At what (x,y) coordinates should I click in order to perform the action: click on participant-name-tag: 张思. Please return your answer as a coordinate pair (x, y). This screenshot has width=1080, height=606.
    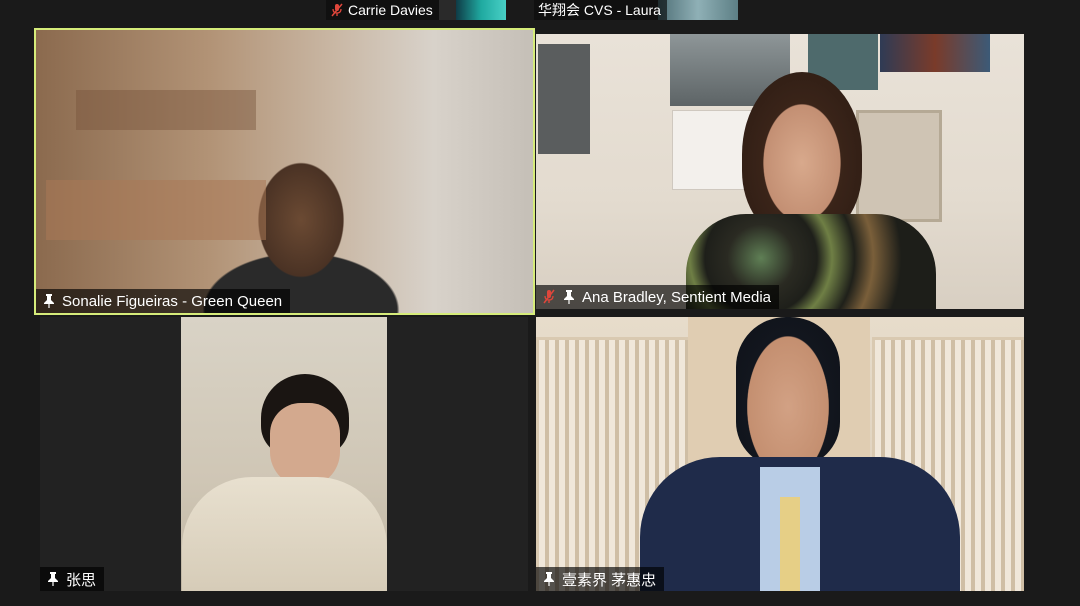
    Looking at the image, I should click on (72, 579).